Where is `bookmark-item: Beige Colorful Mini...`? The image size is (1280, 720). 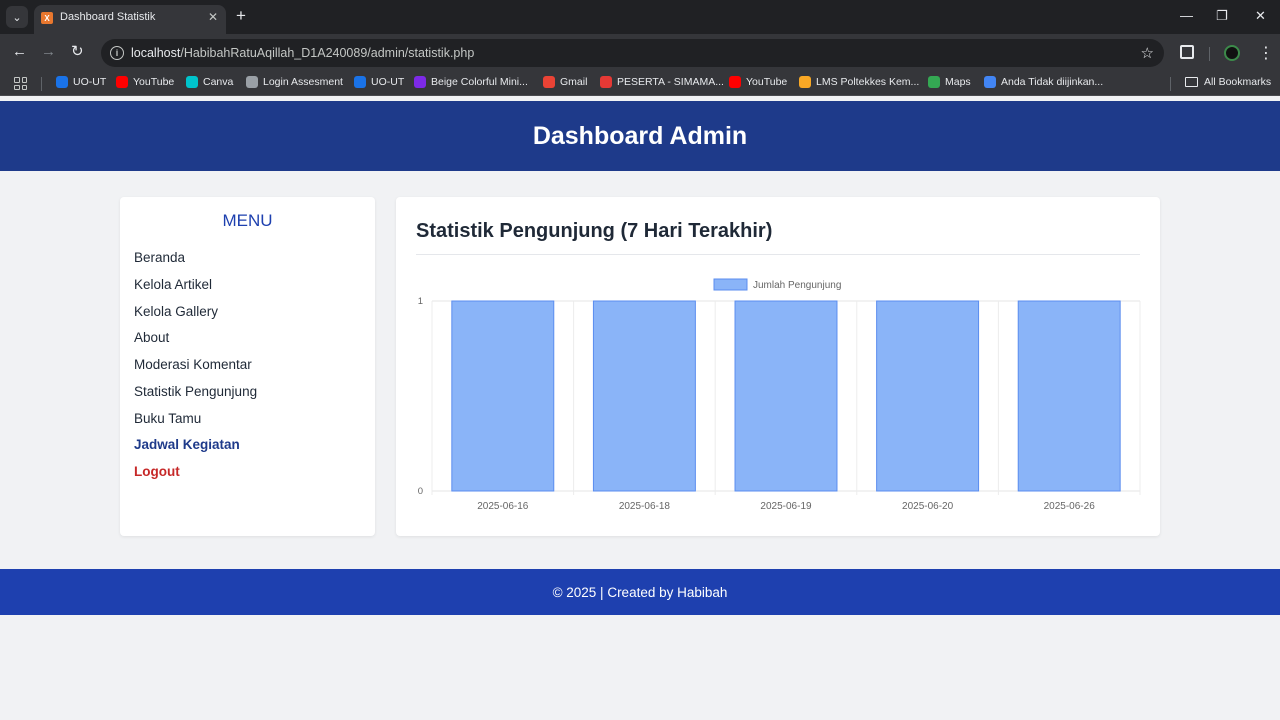 bookmark-item: Beige Colorful Mini... is located at coordinates (471, 82).